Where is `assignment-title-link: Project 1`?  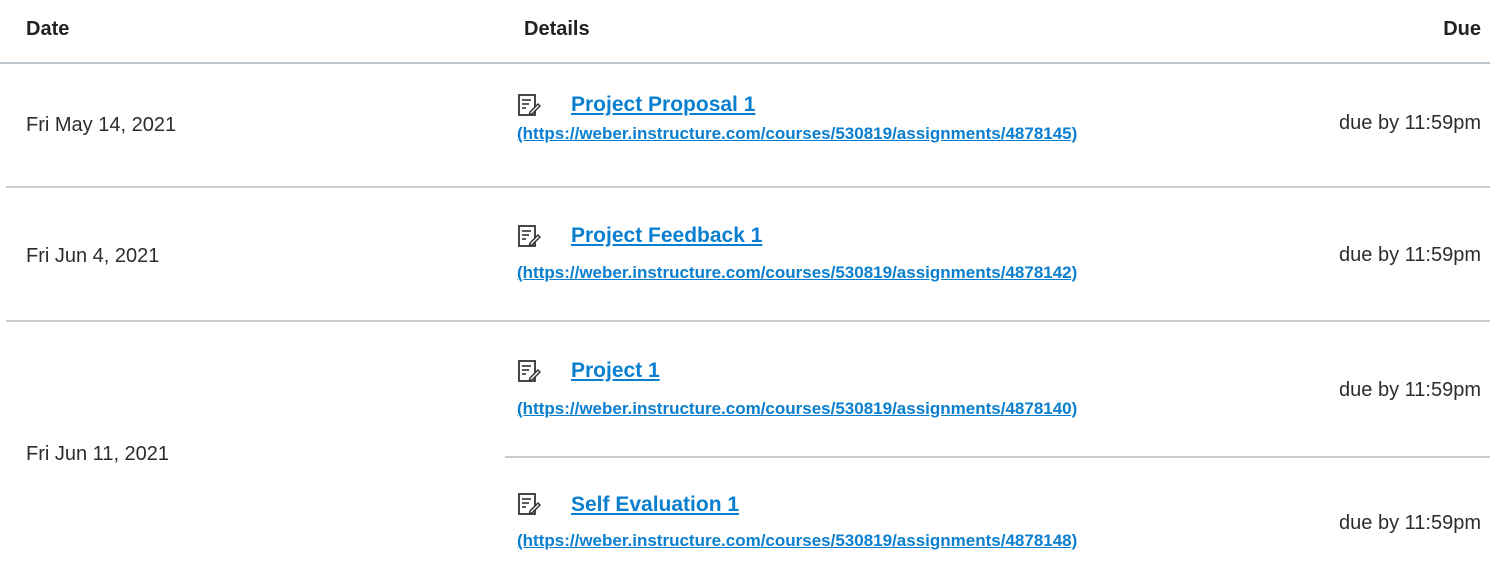 assignment-title-link: Project 1 is located at coordinates (615, 370).